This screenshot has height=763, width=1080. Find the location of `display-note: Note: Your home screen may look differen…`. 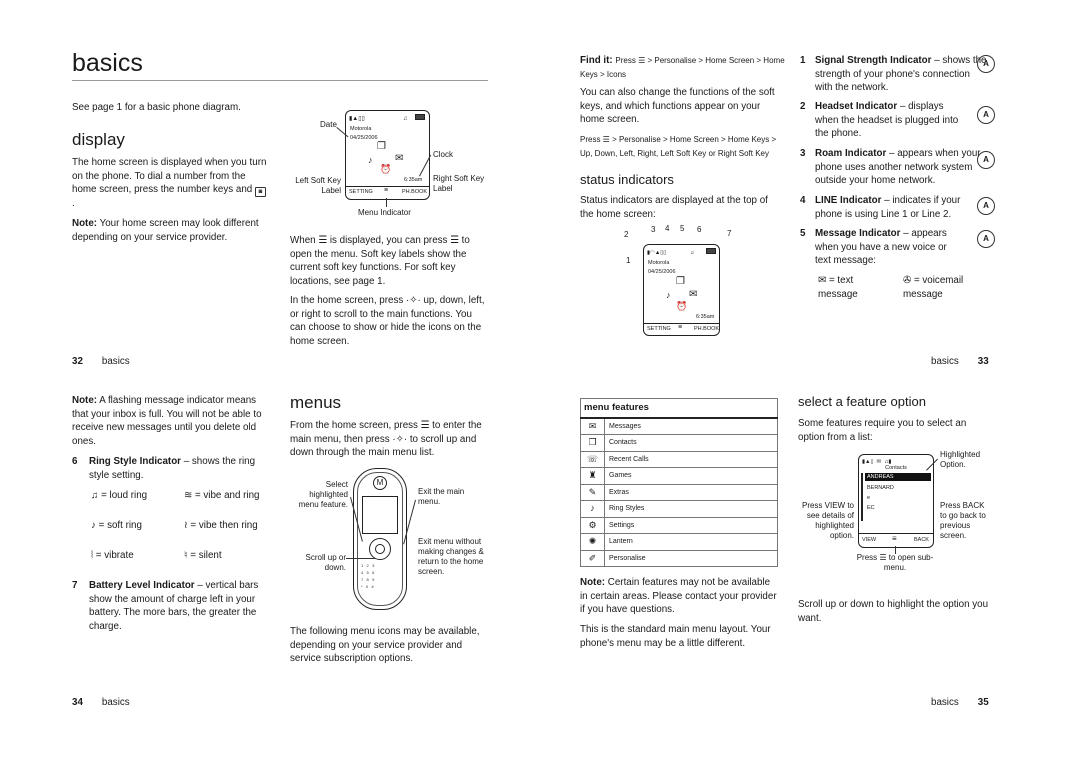

display-note: Note: Your home screen may look differen… is located at coordinates (170, 230).